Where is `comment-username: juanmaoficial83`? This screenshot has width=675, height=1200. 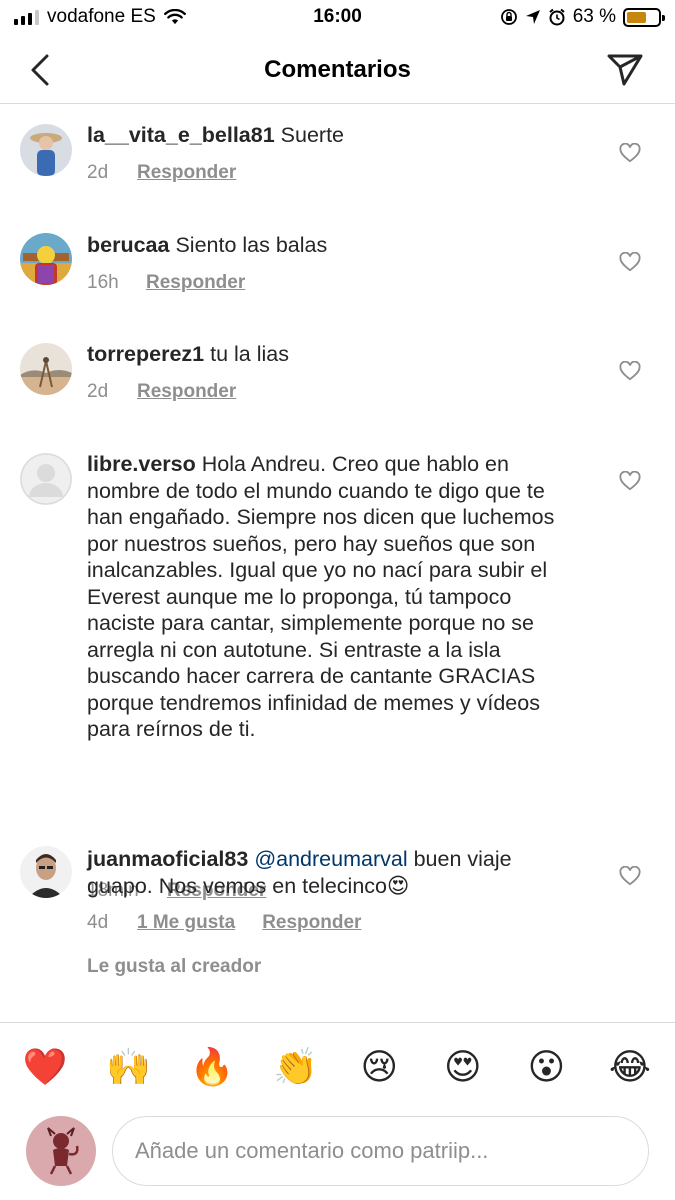
comment-username: juanmaoficial83 is located at coordinates (167, 859).